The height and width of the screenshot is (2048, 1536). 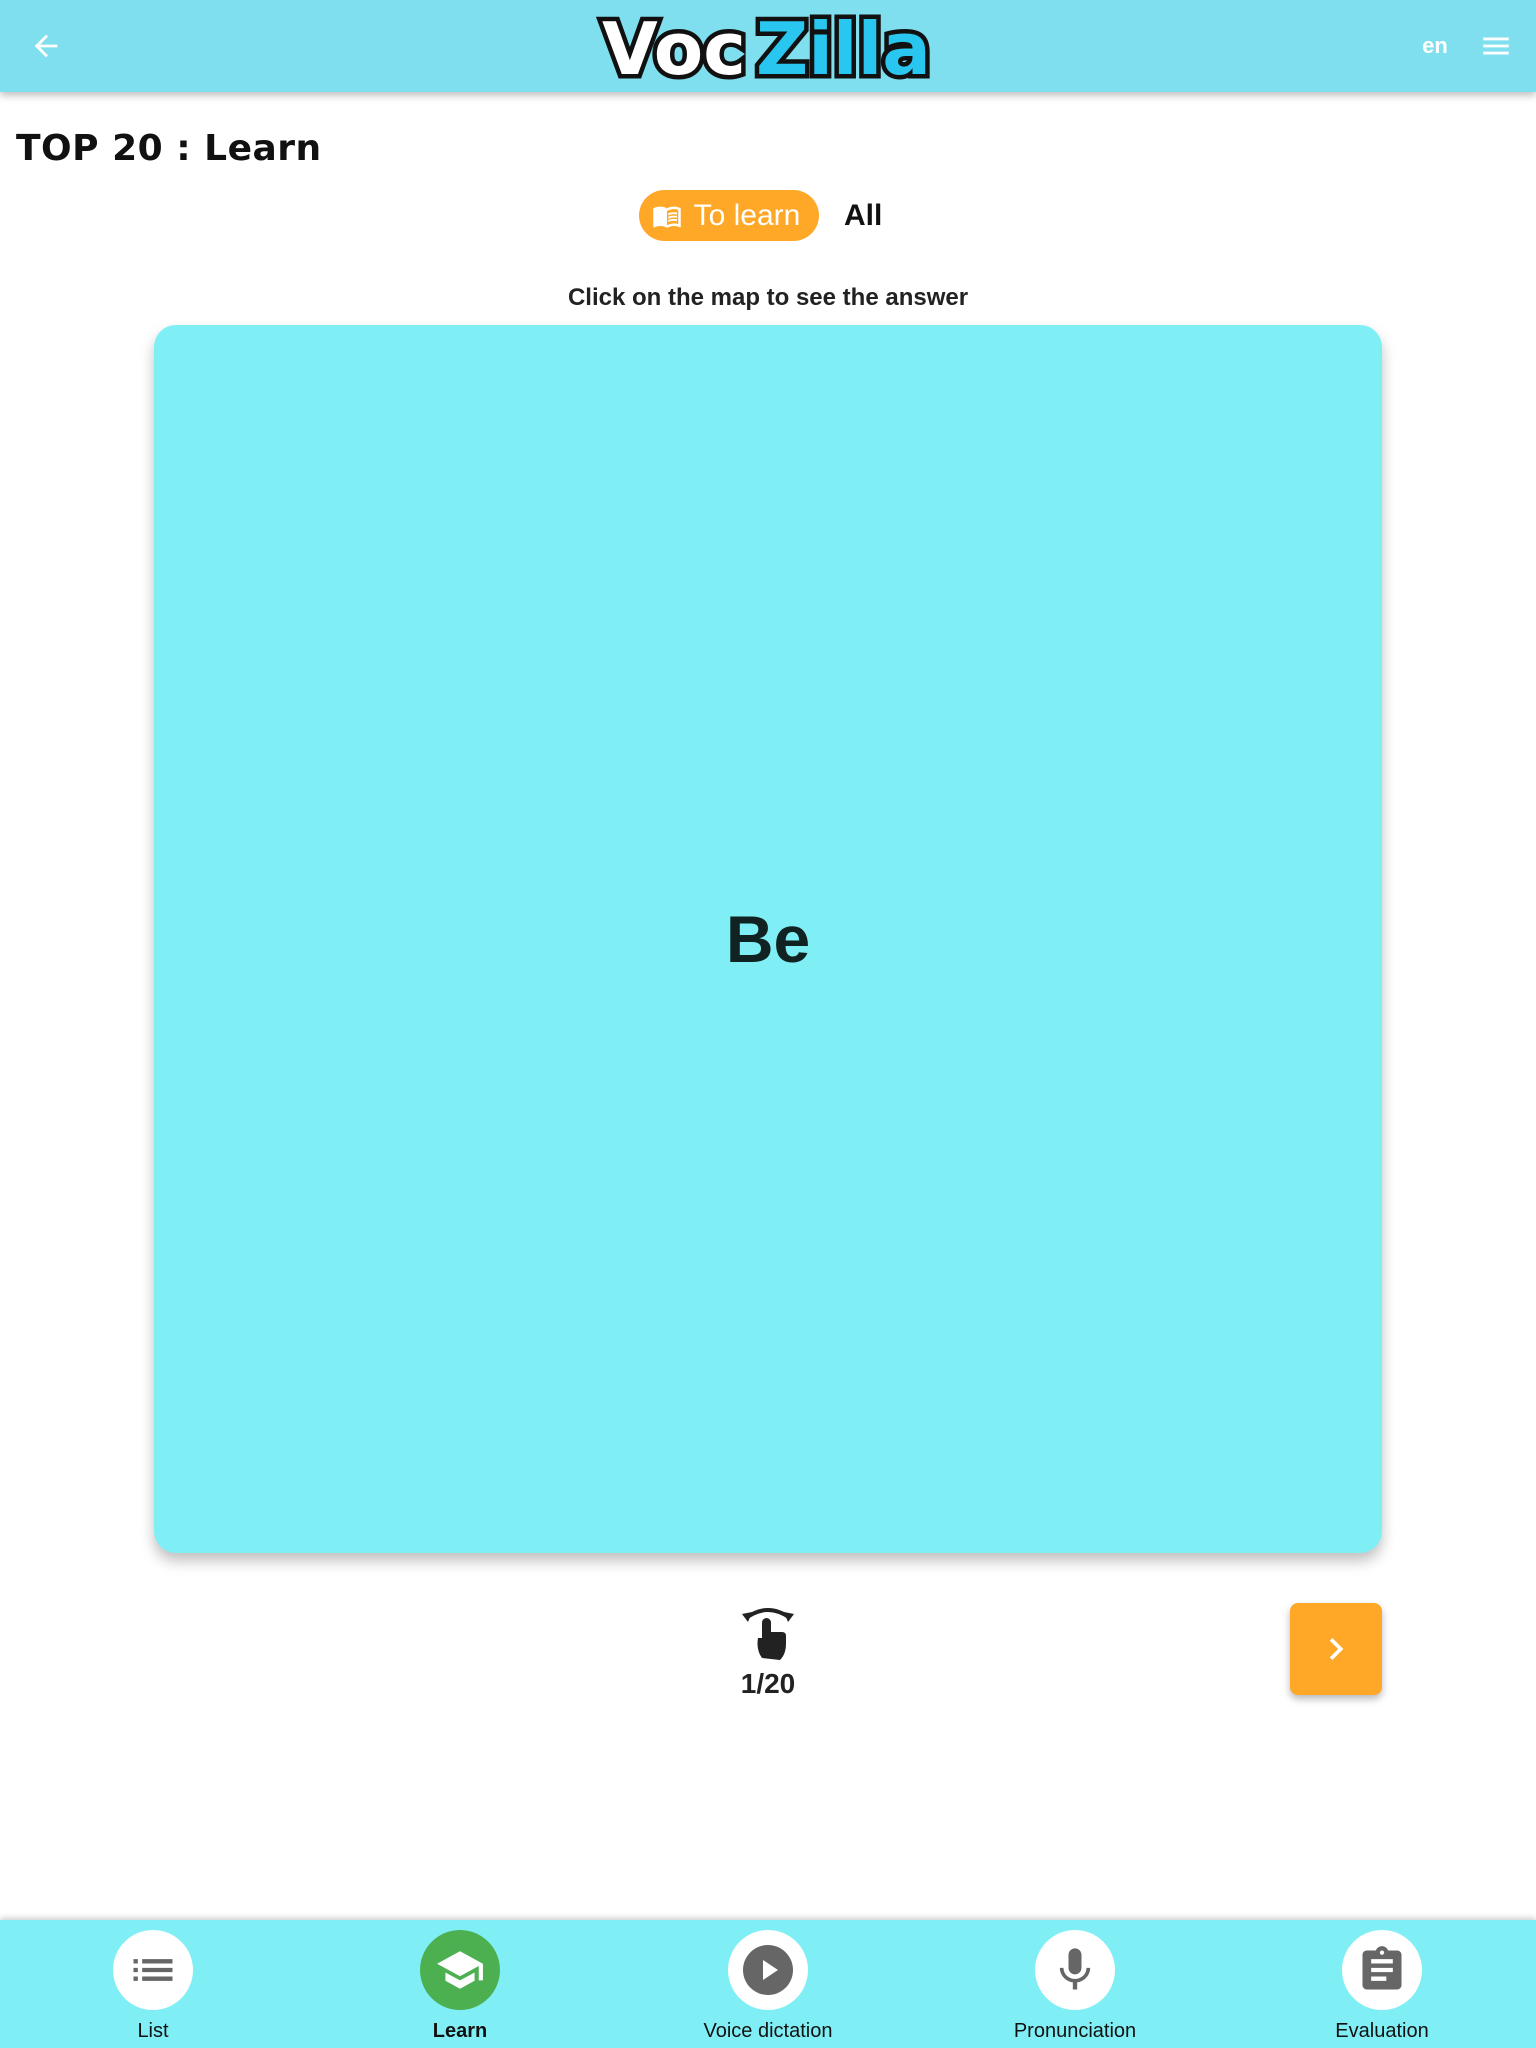 I want to click on nav-item-list: List, so click(x=153, y=1984).